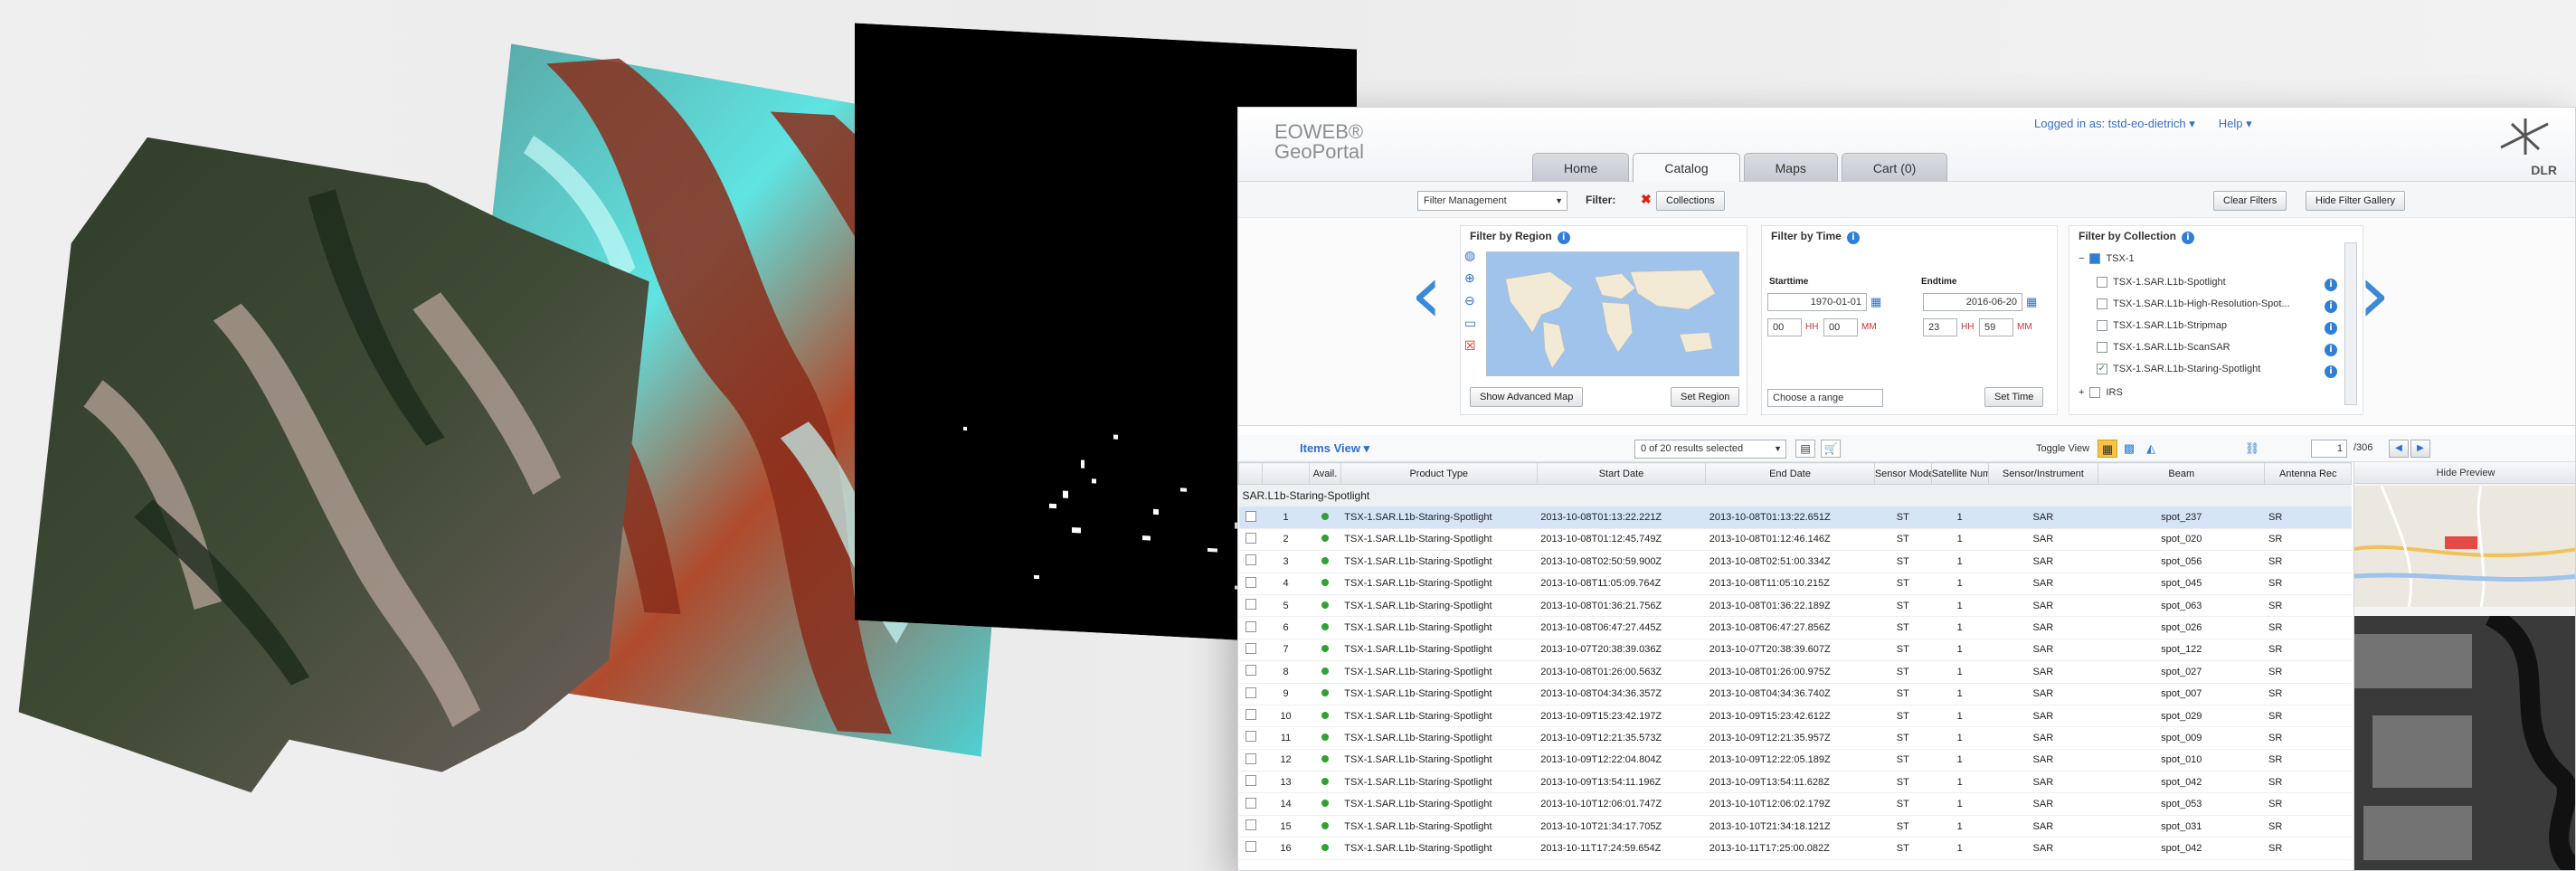 The width and height of the screenshot is (2576, 871). What do you see at coordinates (1795, 495) in the screenshot?
I see `group-row: SAR.L1b-Staring-Spotlight` at bounding box center [1795, 495].